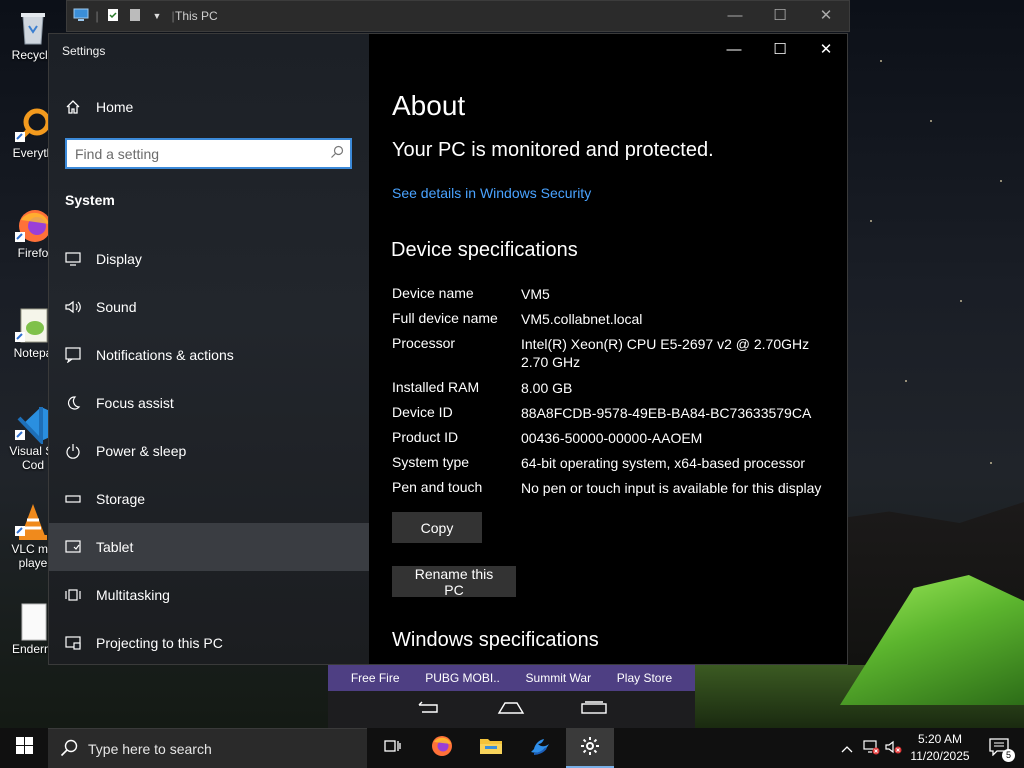 The width and height of the screenshot is (1024, 768). What do you see at coordinates (871, 748) in the screenshot?
I see `network-disconnected-icon` at bounding box center [871, 748].